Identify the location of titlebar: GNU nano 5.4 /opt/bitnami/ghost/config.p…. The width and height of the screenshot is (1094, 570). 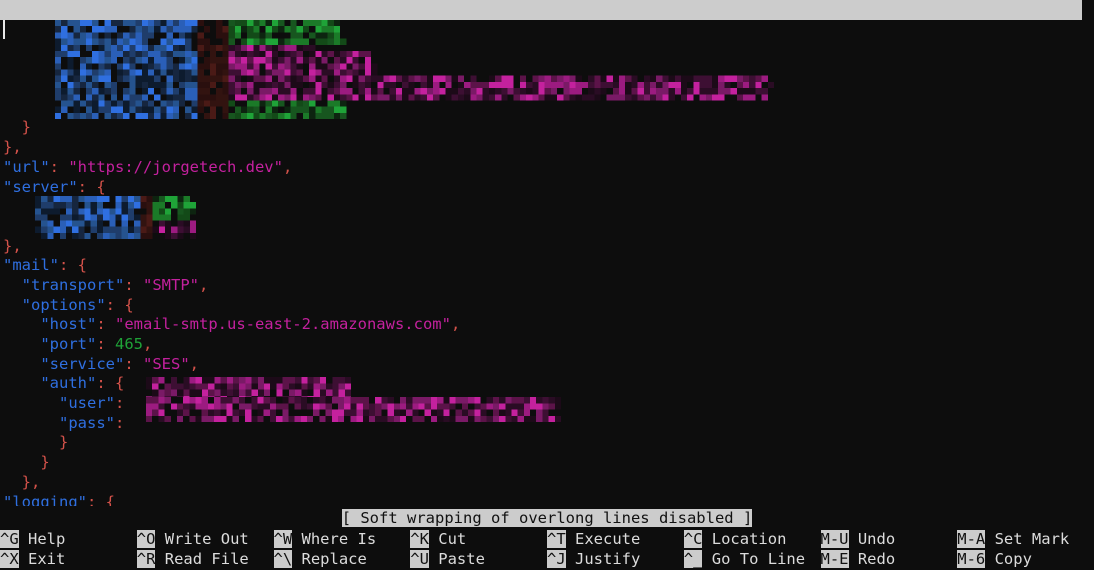
(541, 10).